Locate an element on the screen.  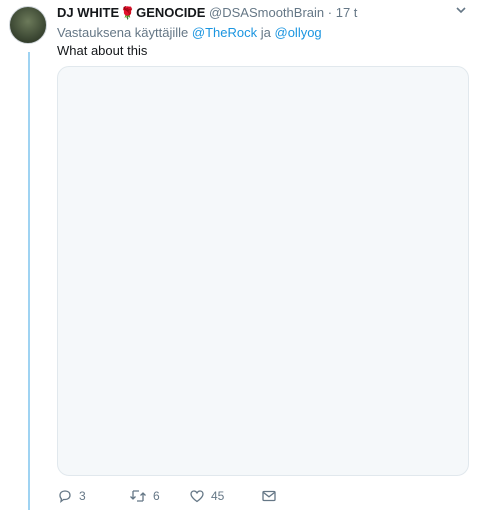
tweet-actions: 3 6 45 is located at coordinates (258, 496).